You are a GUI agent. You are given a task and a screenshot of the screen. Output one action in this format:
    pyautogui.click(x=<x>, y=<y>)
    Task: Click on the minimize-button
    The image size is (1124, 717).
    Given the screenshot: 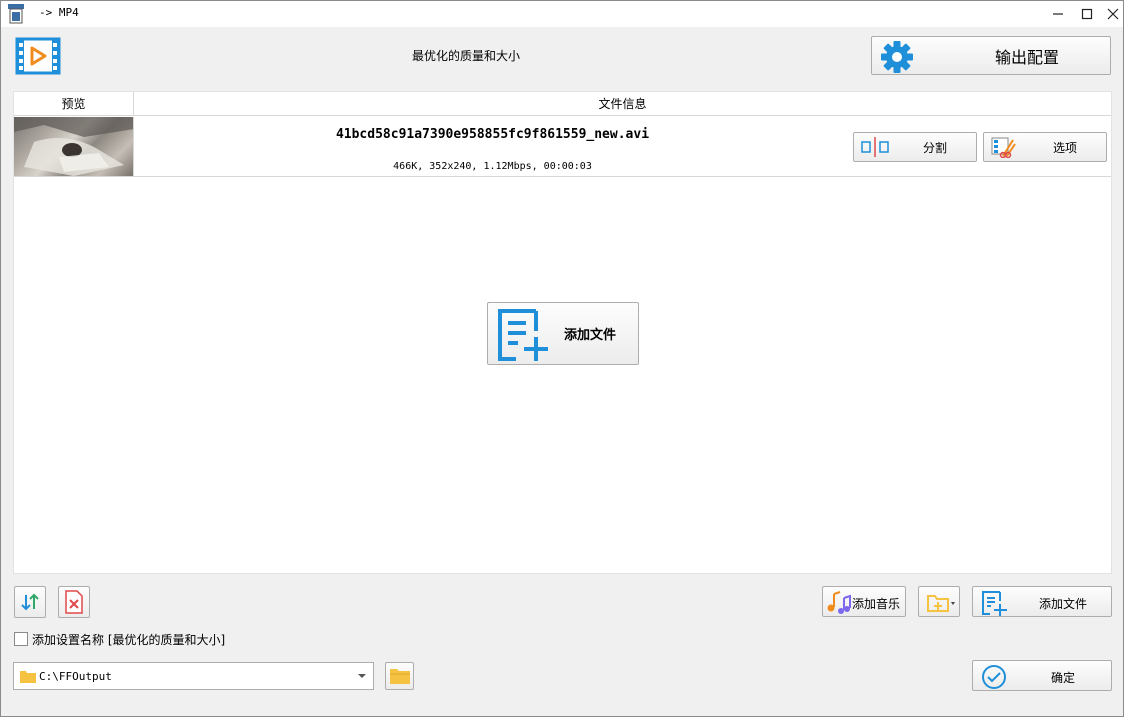 What is the action you would take?
    pyautogui.click(x=1058, y=14)
    